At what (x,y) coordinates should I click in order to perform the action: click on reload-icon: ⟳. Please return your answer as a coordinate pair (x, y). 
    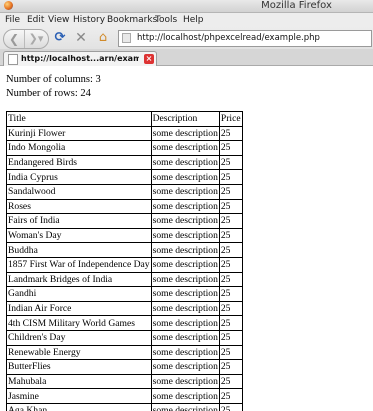
    Looking at the image, I should click on (60, 38).